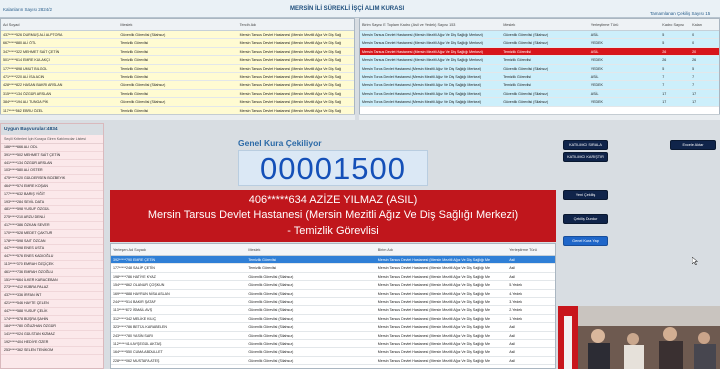  Describe the element at coordinates (52, 281) in the screenshot. I see `list-item: 151*****664 İLKER KARACEBAN` at that location.